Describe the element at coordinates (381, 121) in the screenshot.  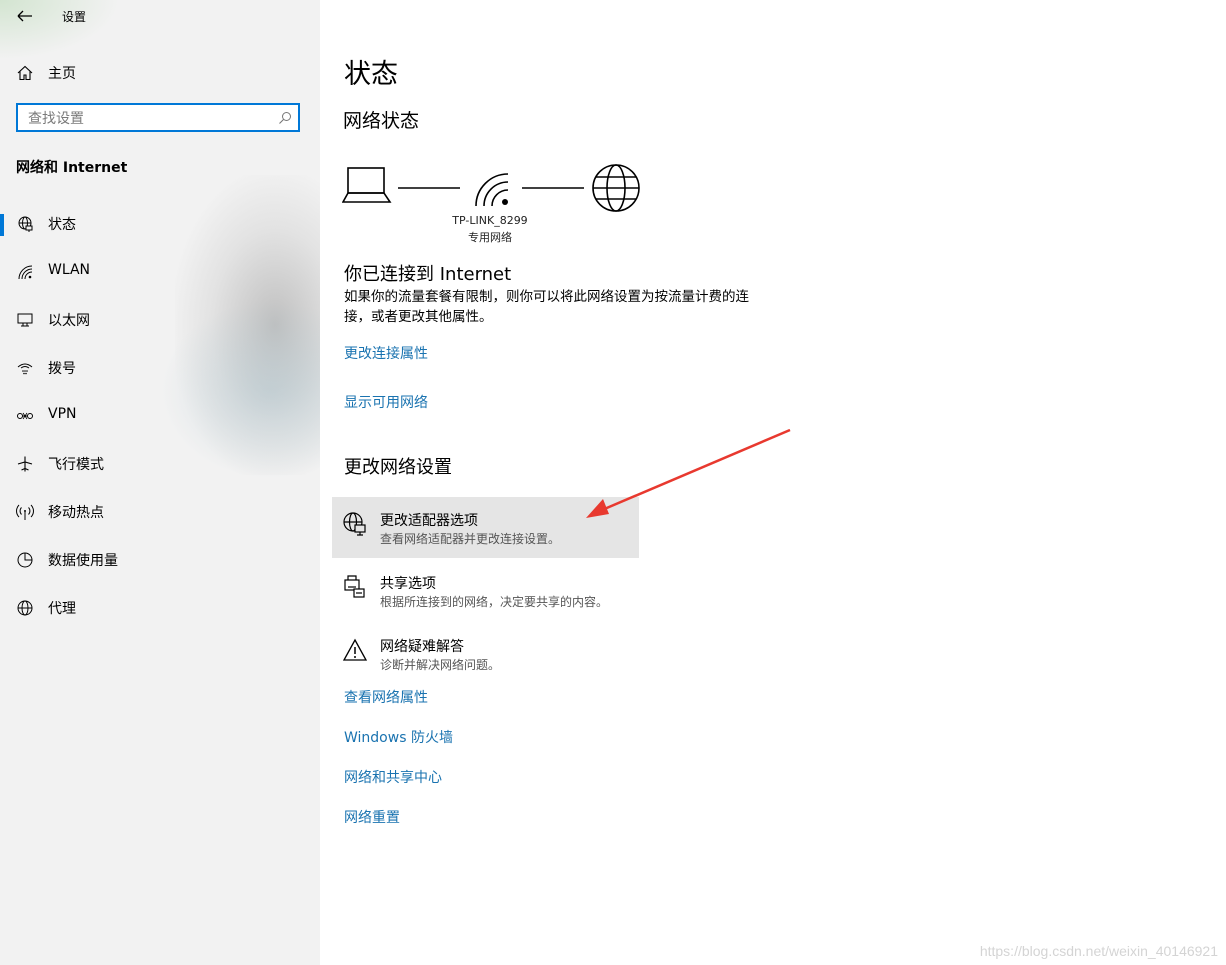
I see `network-status-heading: 网络状态` at that location.